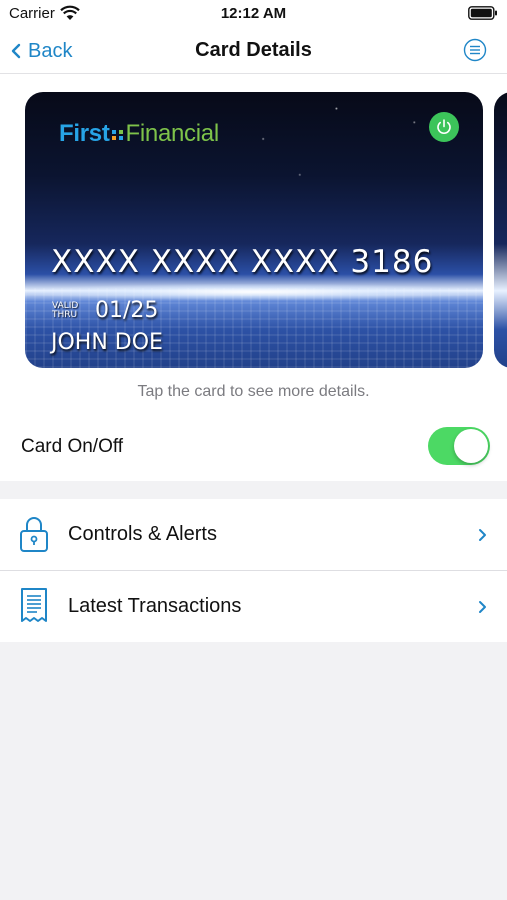 The image size is (507, 900). I want to click on toggle-knob, so click(471, 446).